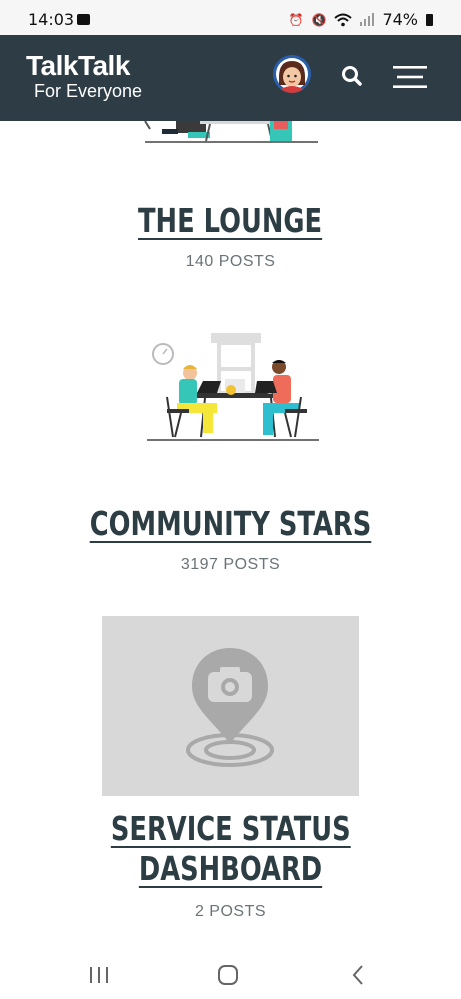  I want to click on category-post-count: 3197 POSTS, so click(230, 564).